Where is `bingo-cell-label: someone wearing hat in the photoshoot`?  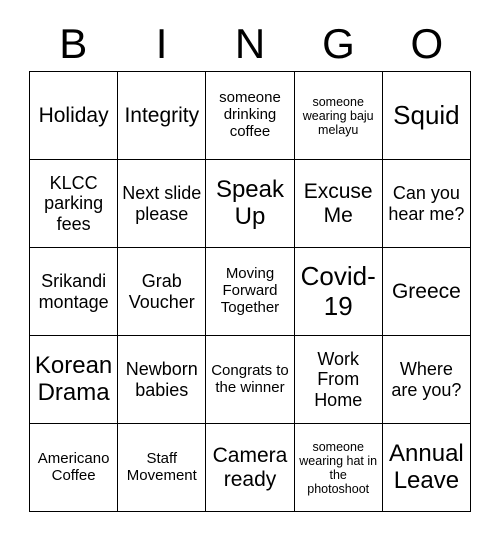 bingo-cell-label: someone wearing hat in the photoshoot is located at coordinates (338, 467).